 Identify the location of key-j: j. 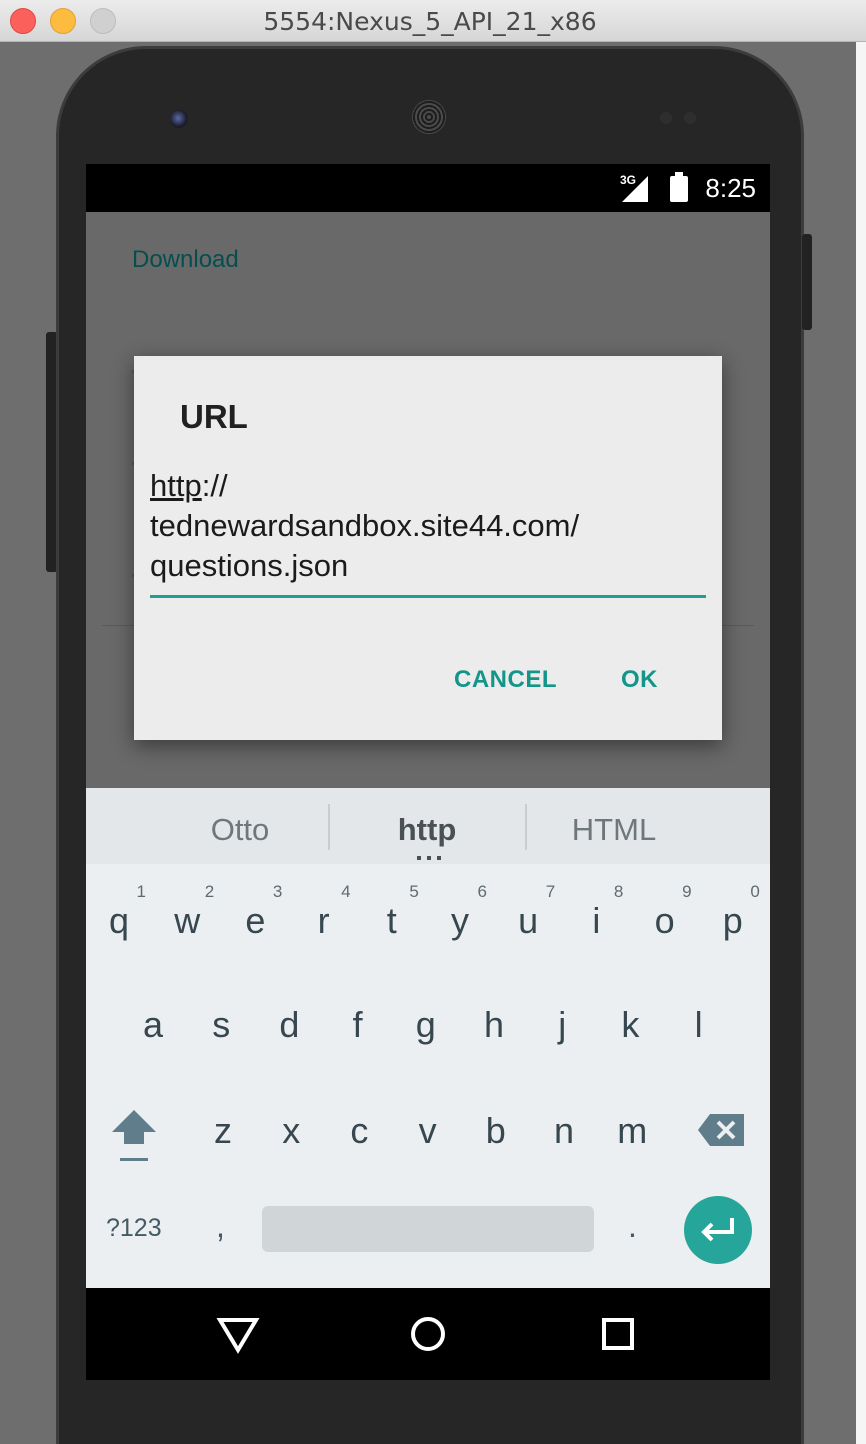
(562, 1023).